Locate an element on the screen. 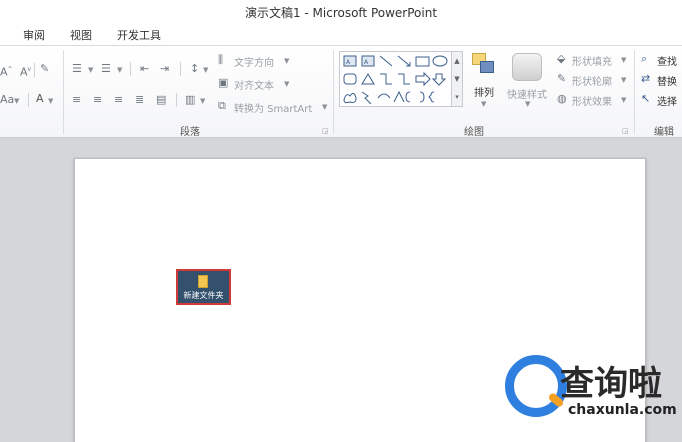 The image size is (682, 442). replace-button: 替换 is located at coordinates (667, 80).